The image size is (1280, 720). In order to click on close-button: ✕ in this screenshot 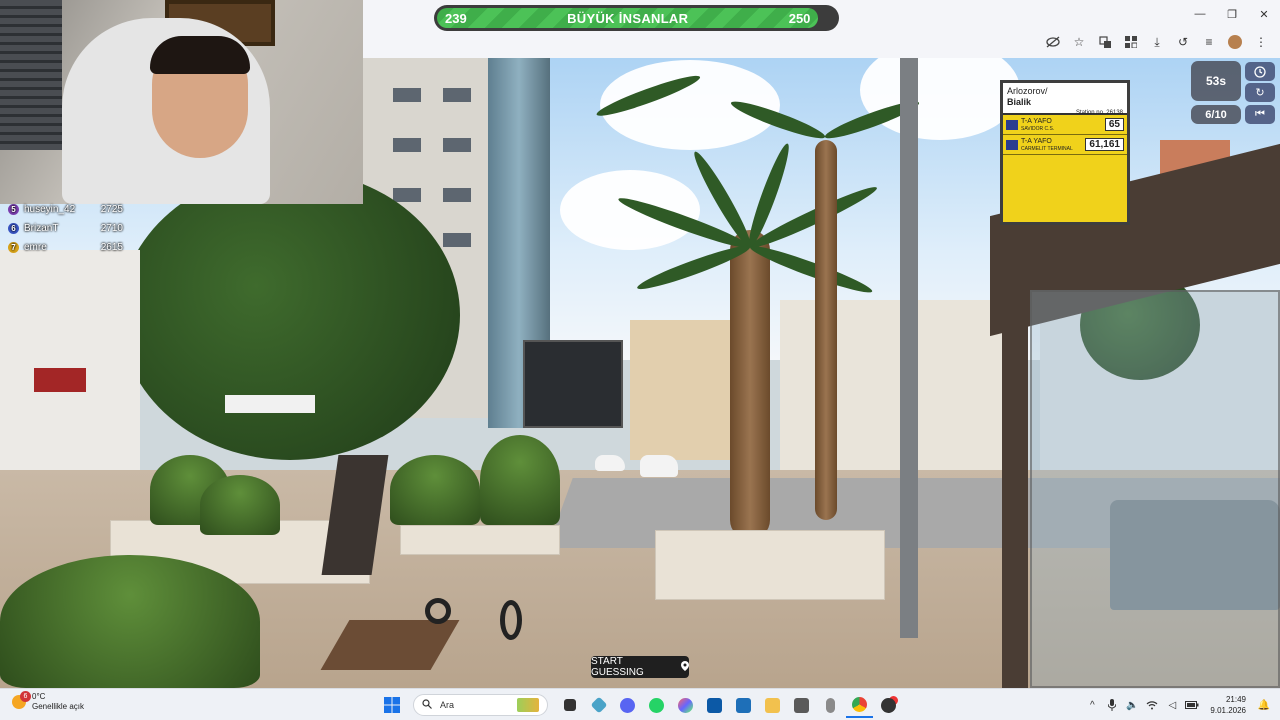, I will do `click(1264, 14)`.